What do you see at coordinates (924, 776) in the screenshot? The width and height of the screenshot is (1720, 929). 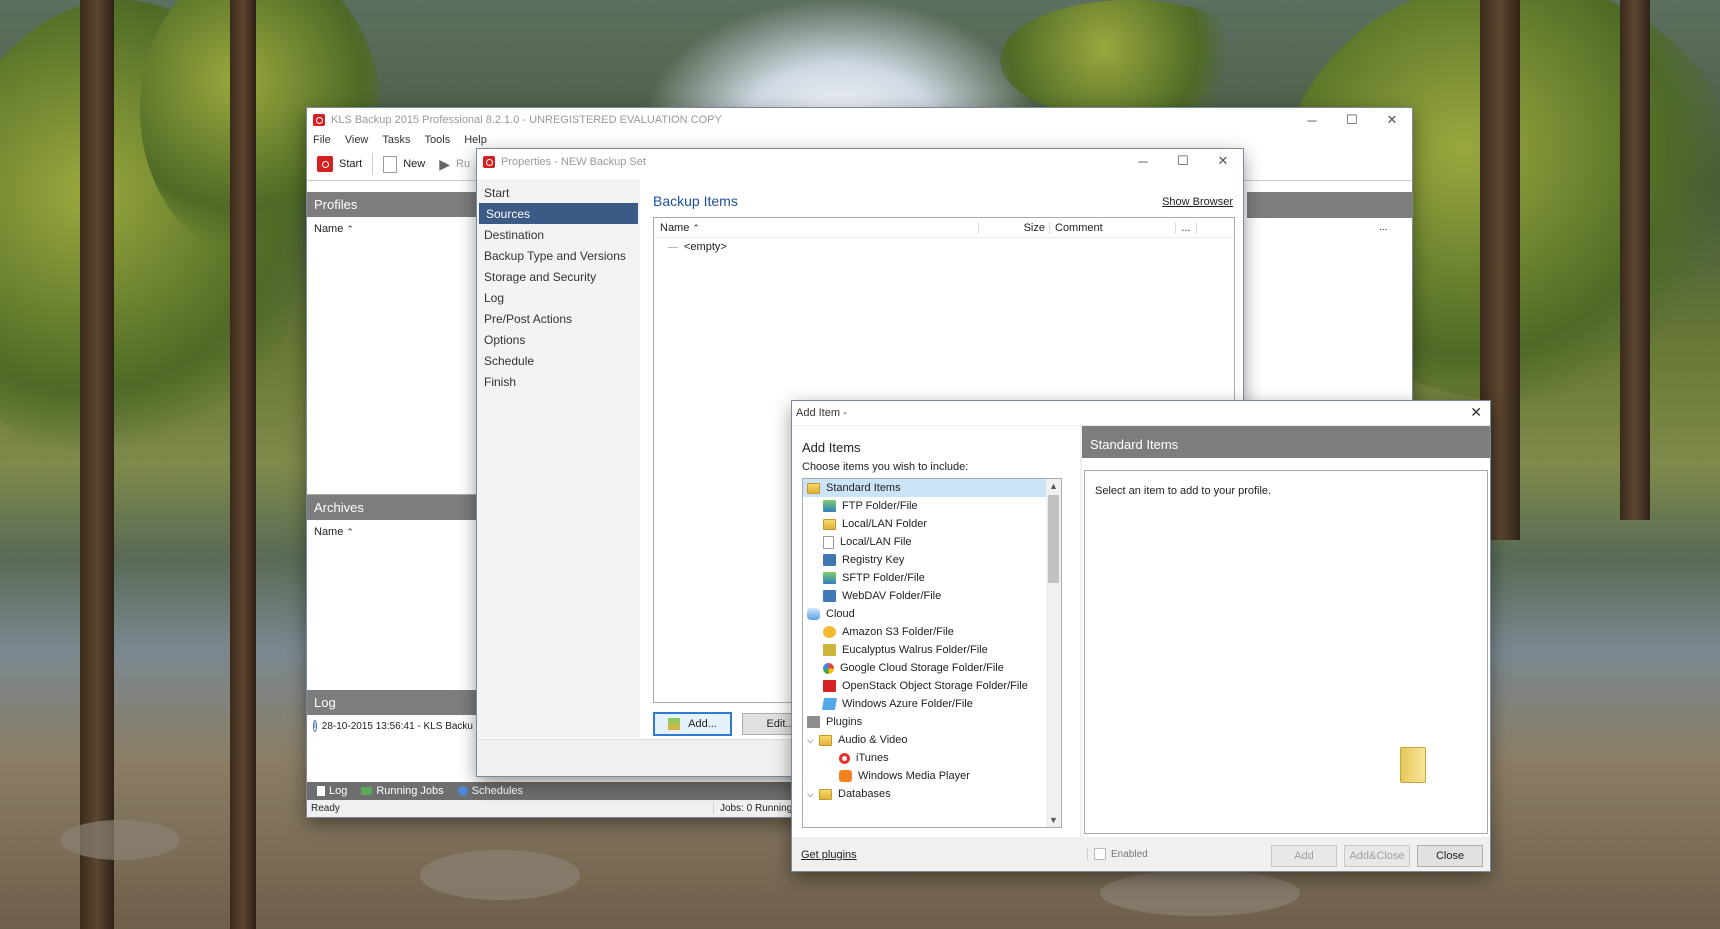 I see `tree-wmp: Windows Media Player` at bounding box center [924, 776].